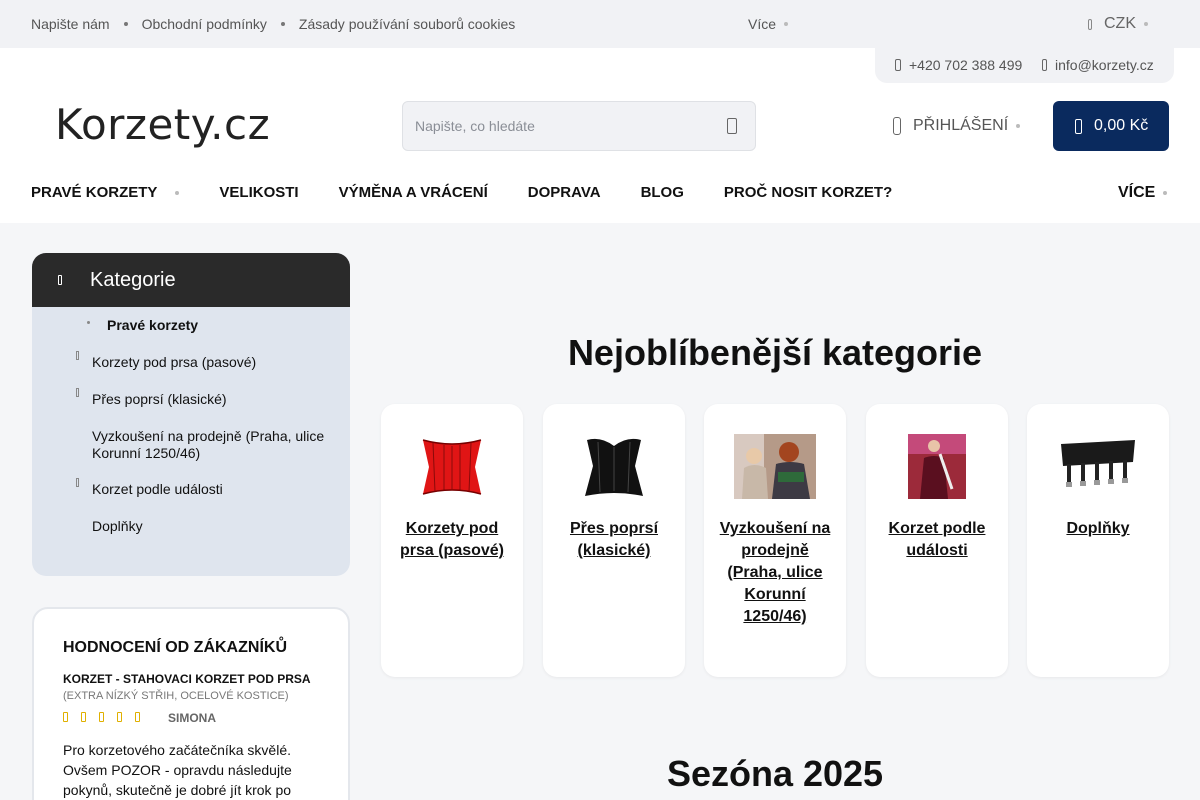 The height and width of the screenshot is (800, 1200). Describe the element at coordinates (775, 773) in the screenshot. I see `season-title: Sezóna 2025` at that location.